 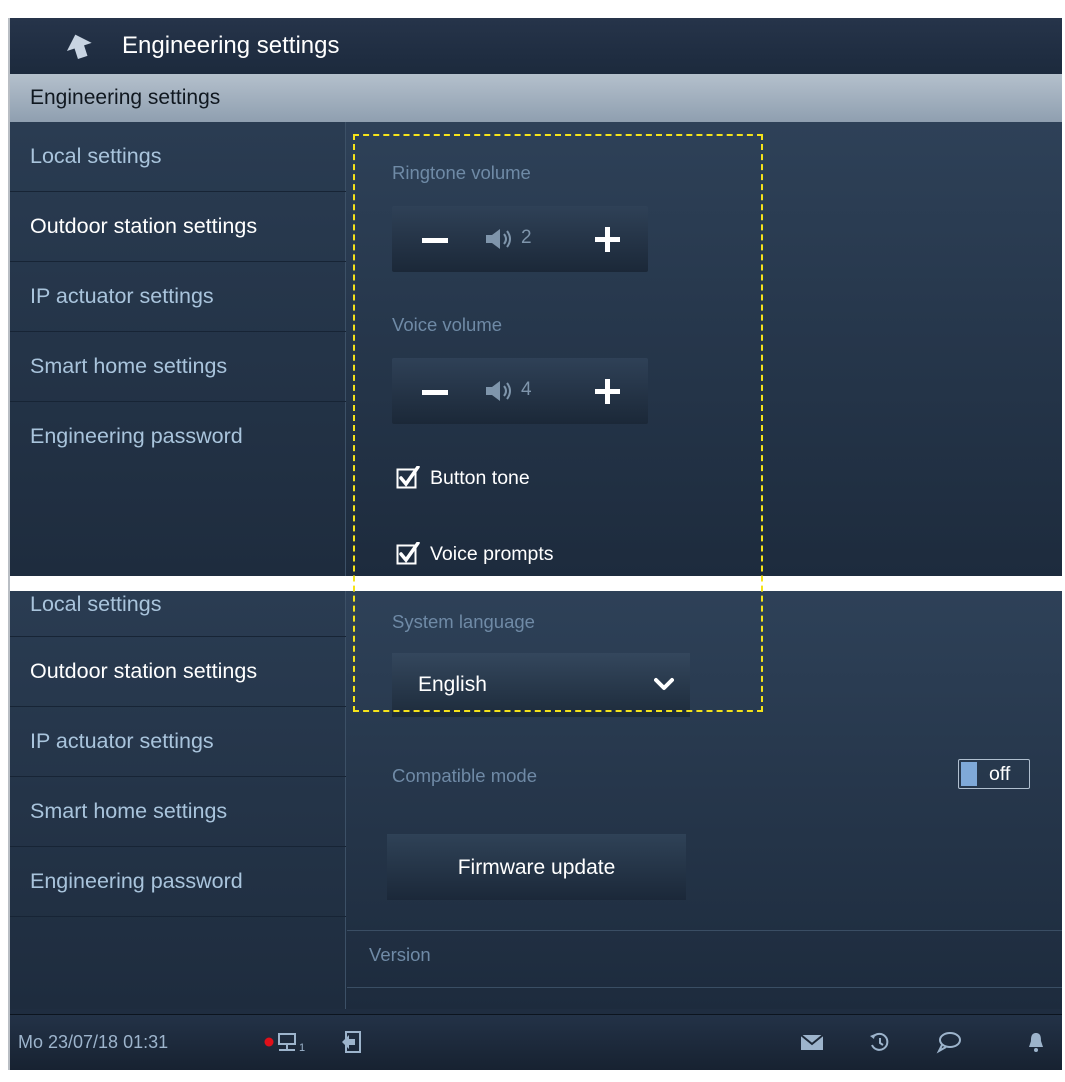 What do you see at coordinates (400, 954) in the screenshot?
I see `version-label: Version` at bounding box center [400, 954].